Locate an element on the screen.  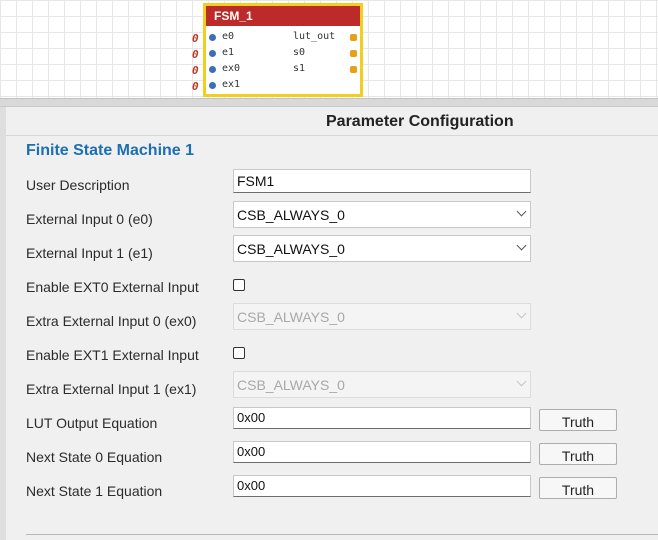
ex0-constant-value: 0 is located at coordinates (195, 70).